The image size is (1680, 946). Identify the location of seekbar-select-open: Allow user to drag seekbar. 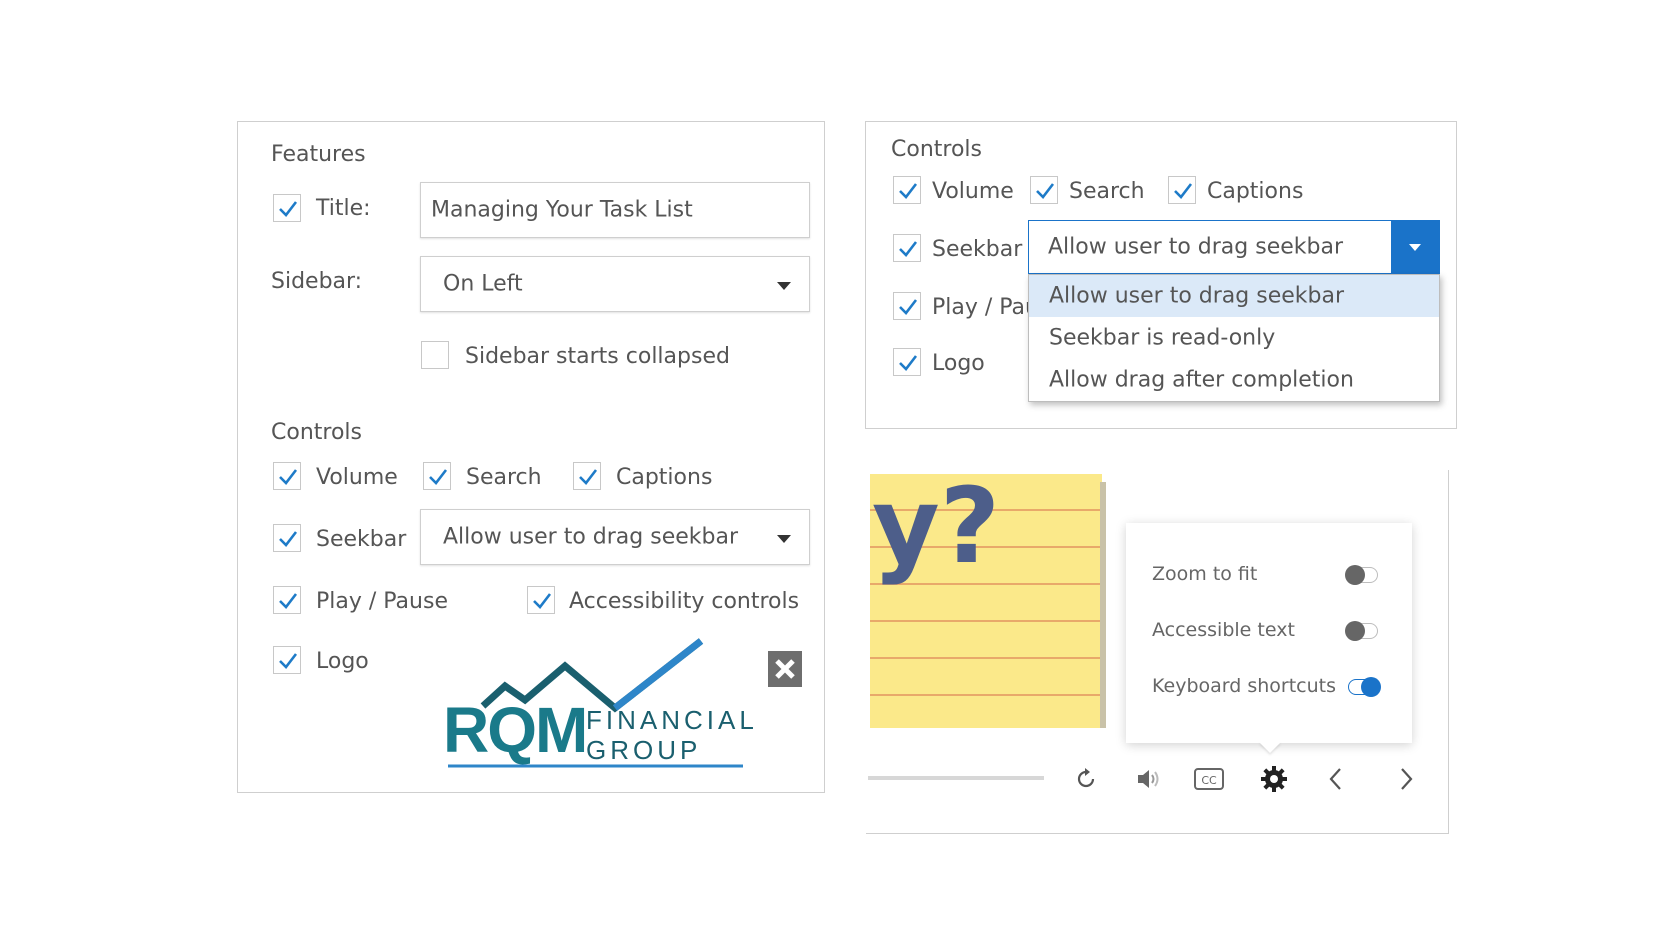
(1234, 247).